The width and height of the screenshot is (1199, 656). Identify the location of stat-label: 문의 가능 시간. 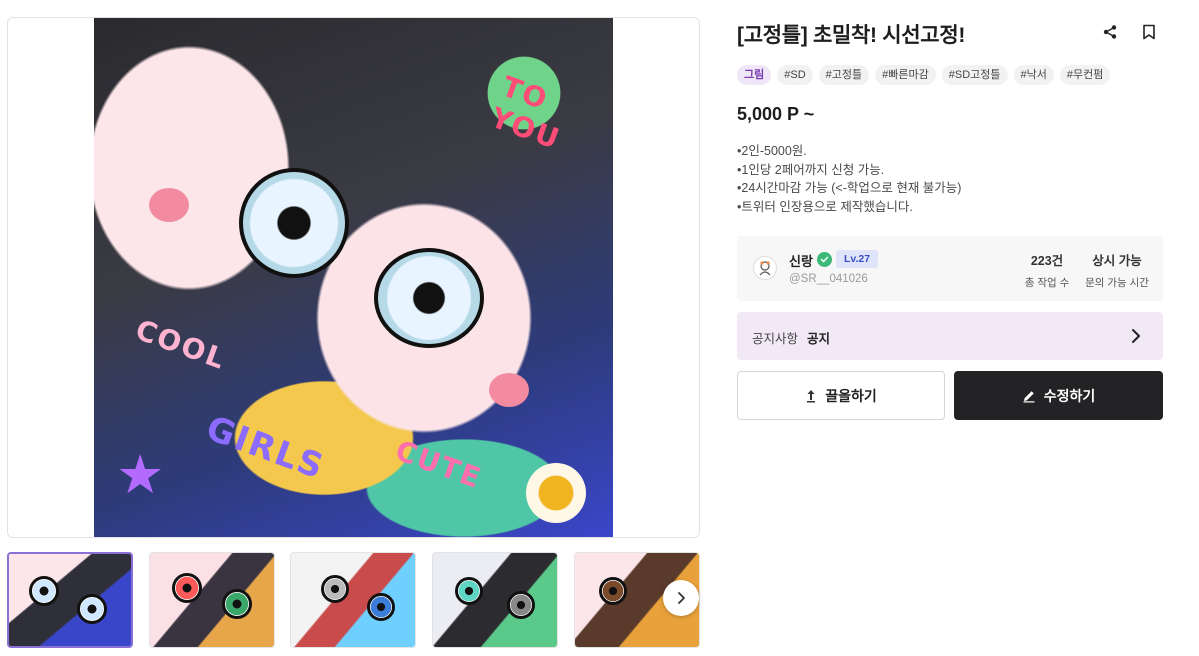
(1117, 283).